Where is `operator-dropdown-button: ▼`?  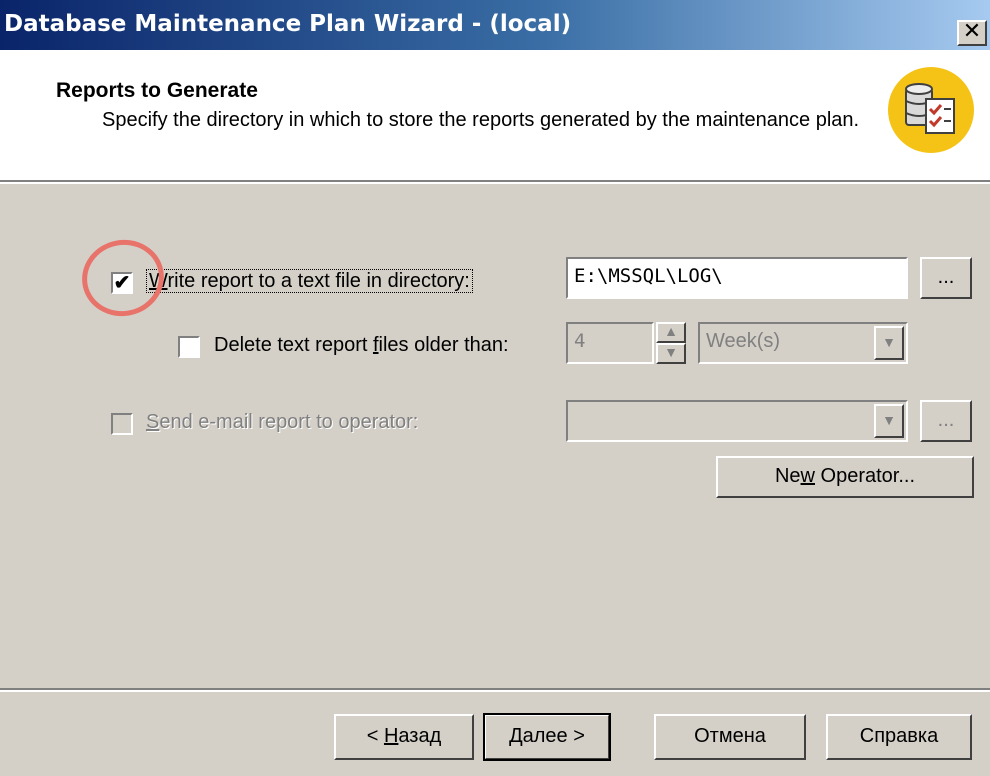 operator-dropdown-button: ▼ is located at coordinates (889, 421).